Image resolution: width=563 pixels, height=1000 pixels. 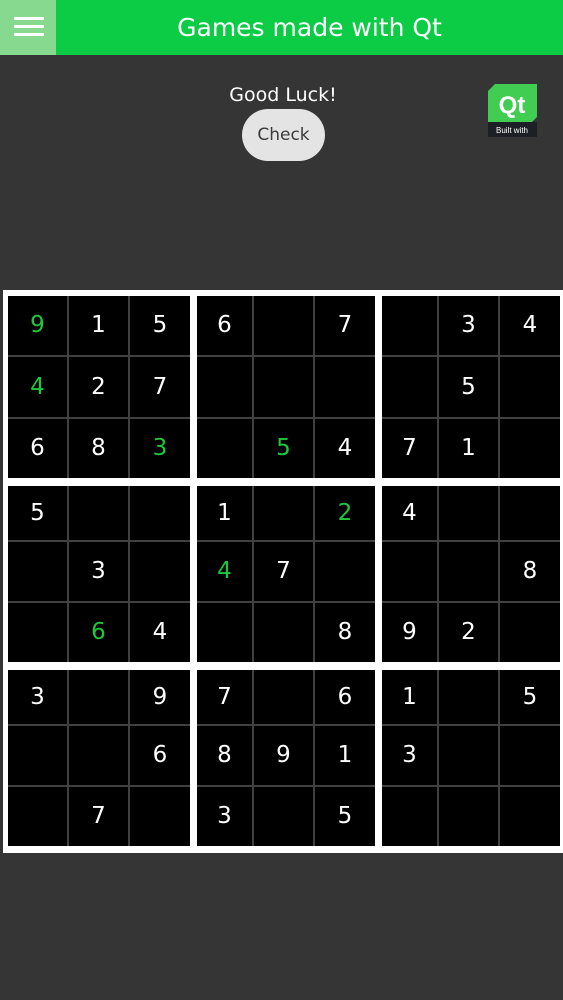 I want to click on app-header: Games made with Qt, so click(x=281, y=27).